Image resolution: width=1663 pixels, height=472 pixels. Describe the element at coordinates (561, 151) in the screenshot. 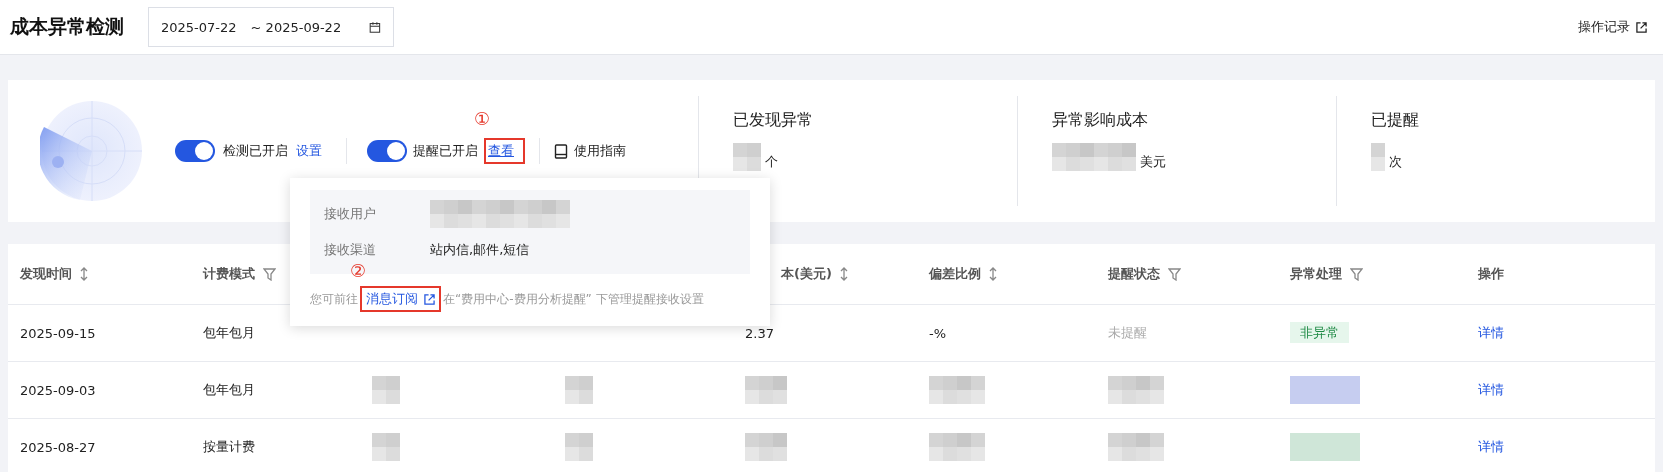

I see `book-icon` at that location.